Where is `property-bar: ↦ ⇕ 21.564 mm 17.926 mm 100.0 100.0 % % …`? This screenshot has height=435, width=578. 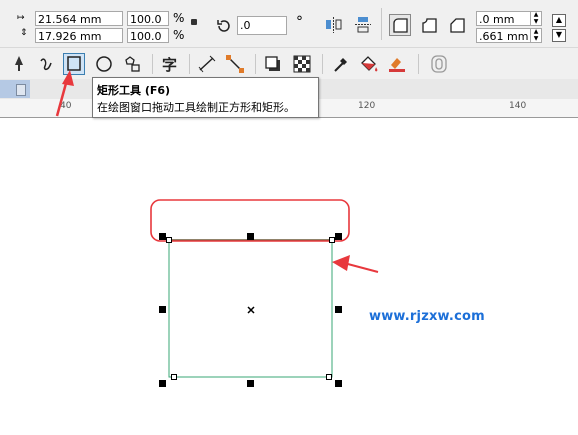 property-bar: ↦ ⇕ 21.564 mm 17.926 mm 100.0 100.0 % % … is located at coordinates (289, 23).